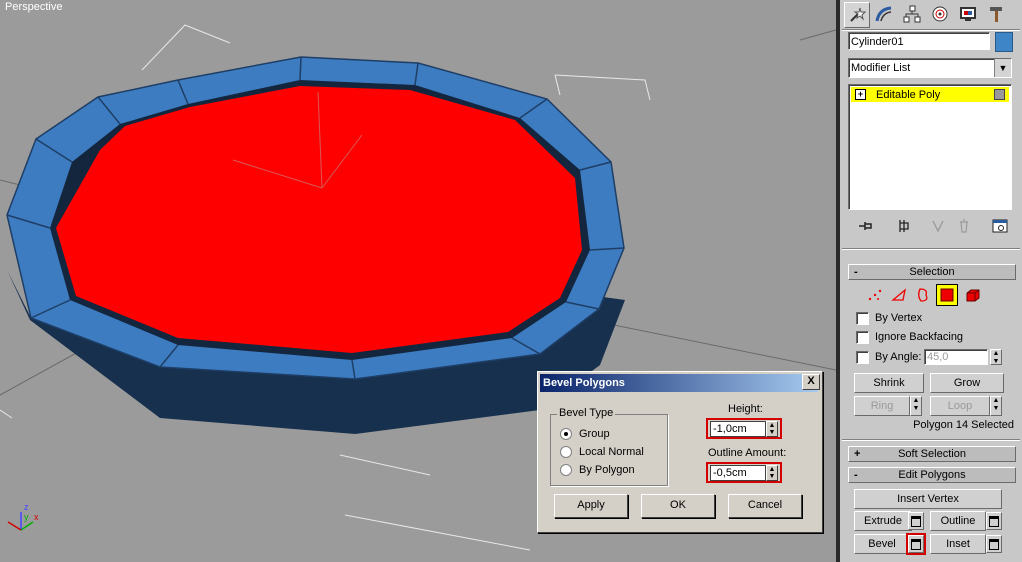  I want to click on make-unique-icon, so click(938, 226).